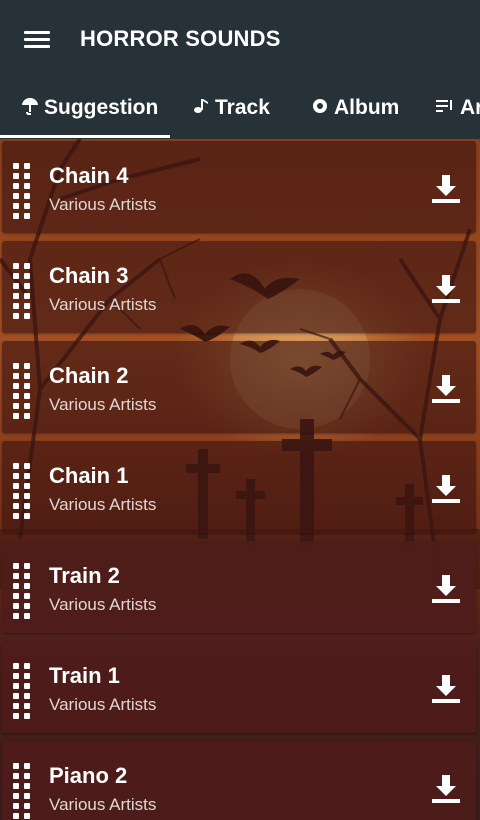 Image resolution: width=480 pixels, height=820 pixels. What do you see at coordinates (85, 136) in the screenshot?
I see `tab-indicator` at bounding box center [85, 136].